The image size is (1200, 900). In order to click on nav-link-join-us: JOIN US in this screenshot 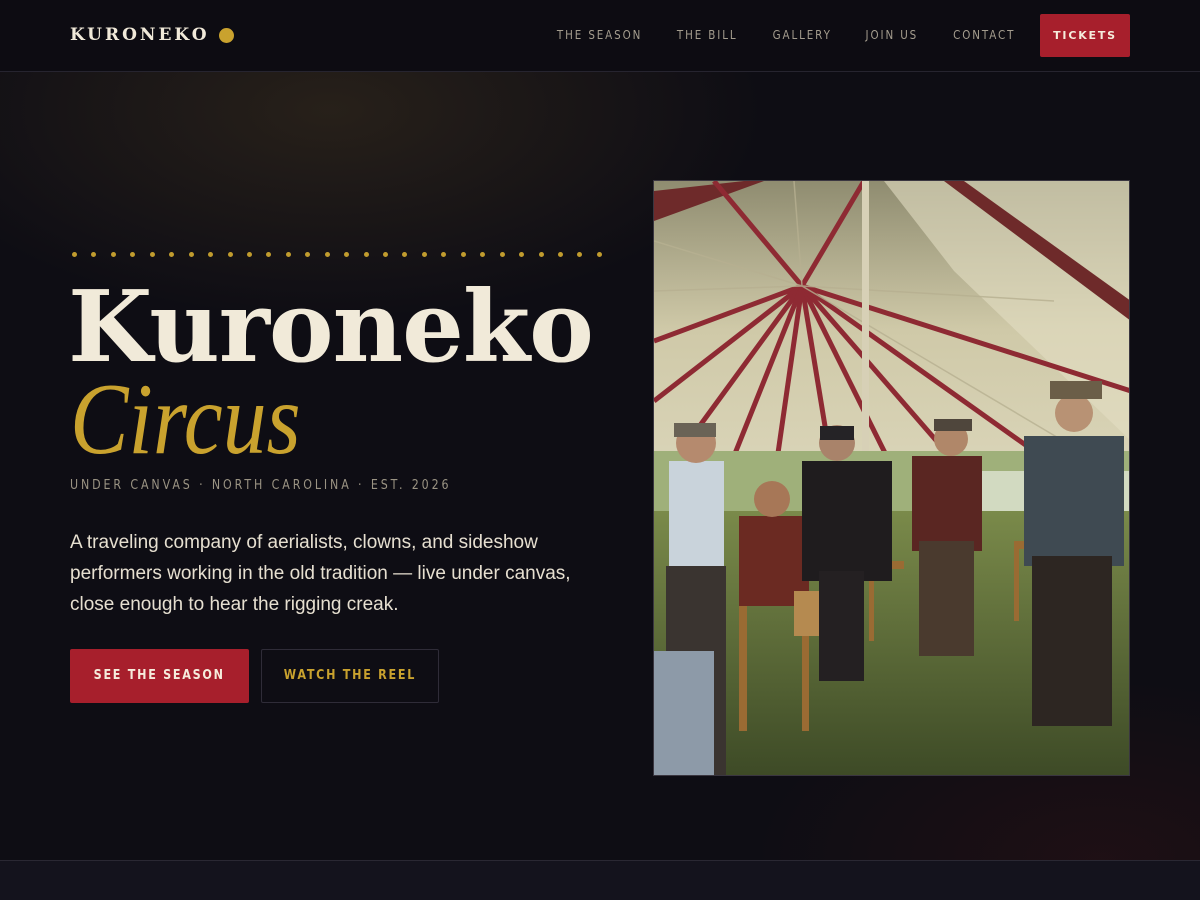, I will do `click(891, 35)`.